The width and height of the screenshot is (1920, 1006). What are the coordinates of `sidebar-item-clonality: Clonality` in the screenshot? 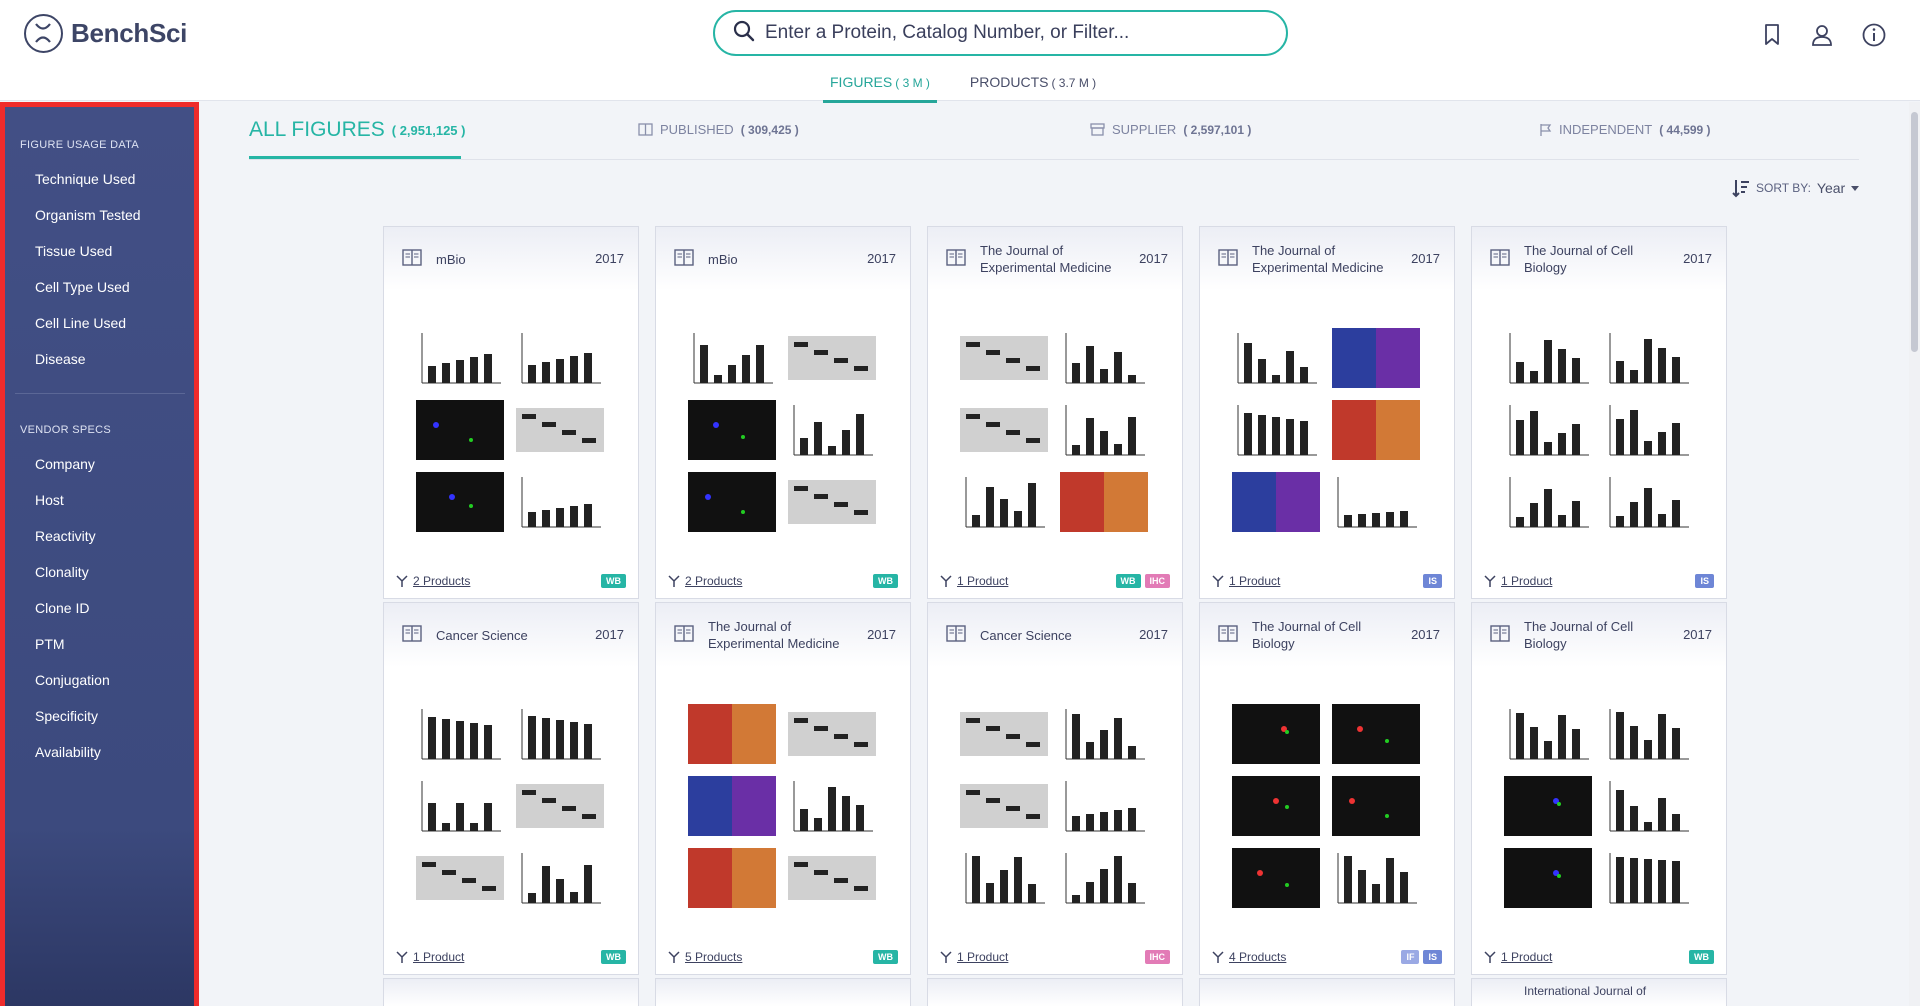 It's located at (62, 572).